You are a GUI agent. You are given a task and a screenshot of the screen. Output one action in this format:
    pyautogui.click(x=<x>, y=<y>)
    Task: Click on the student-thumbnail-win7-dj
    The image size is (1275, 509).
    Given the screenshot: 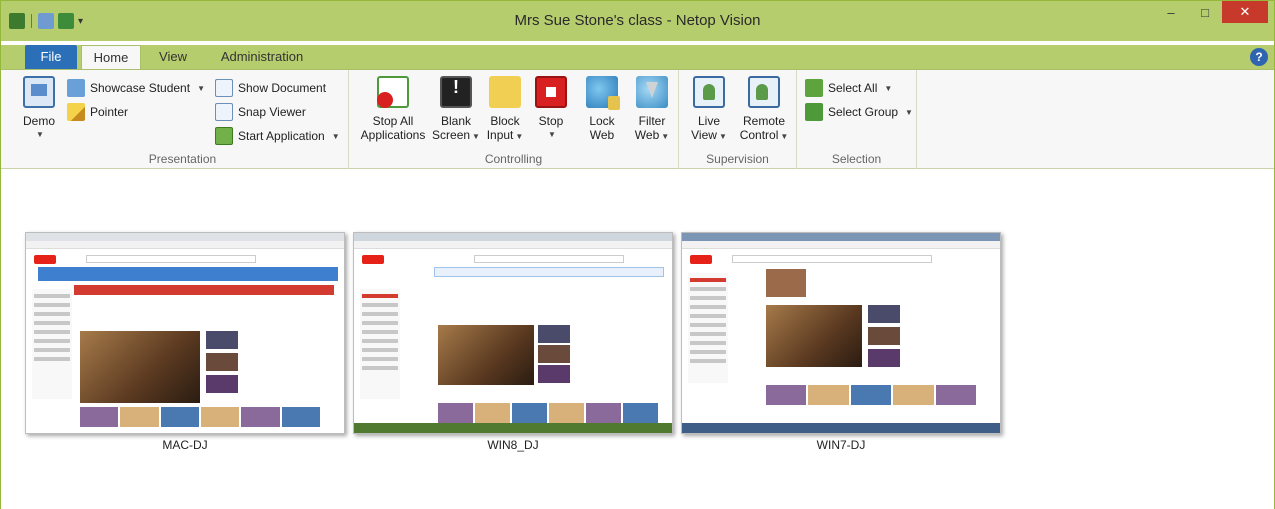 What is the action you would take?
    pyautogui.click(x=841, y=333)
    